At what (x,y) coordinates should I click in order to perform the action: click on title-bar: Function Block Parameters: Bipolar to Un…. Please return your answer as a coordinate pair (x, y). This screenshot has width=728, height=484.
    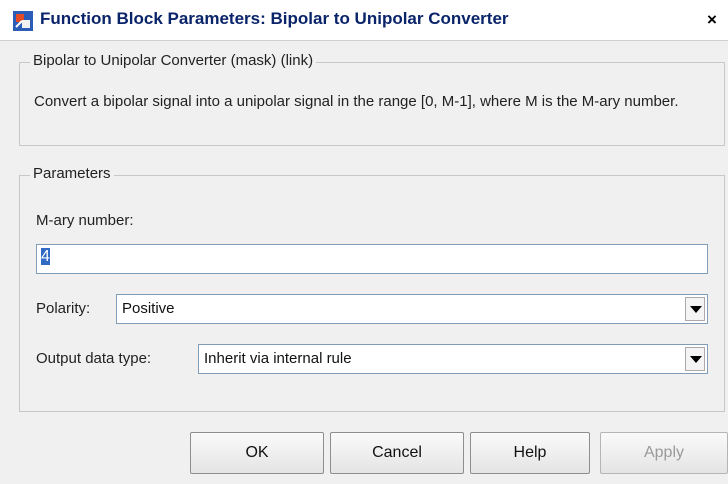
    Looking at the image, I should click on (364, 20).